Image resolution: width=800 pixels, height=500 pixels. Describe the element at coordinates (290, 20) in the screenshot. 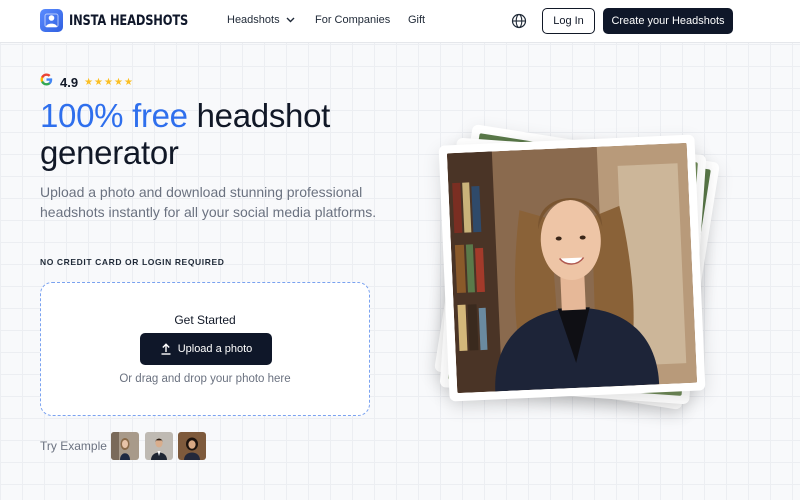

I see `chevron-down-icon` at that location.